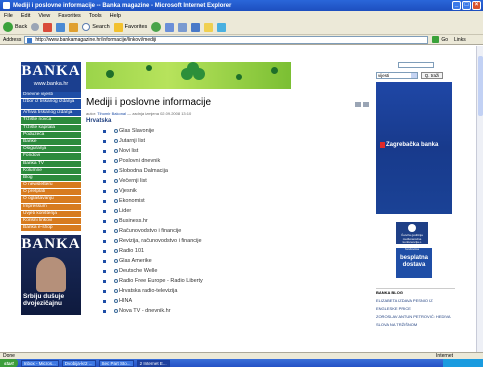  What do you see at coordinates (231, 221) in the screenshot?
I see `media-link-item: Business.hr` at bounding box center [231, 221].